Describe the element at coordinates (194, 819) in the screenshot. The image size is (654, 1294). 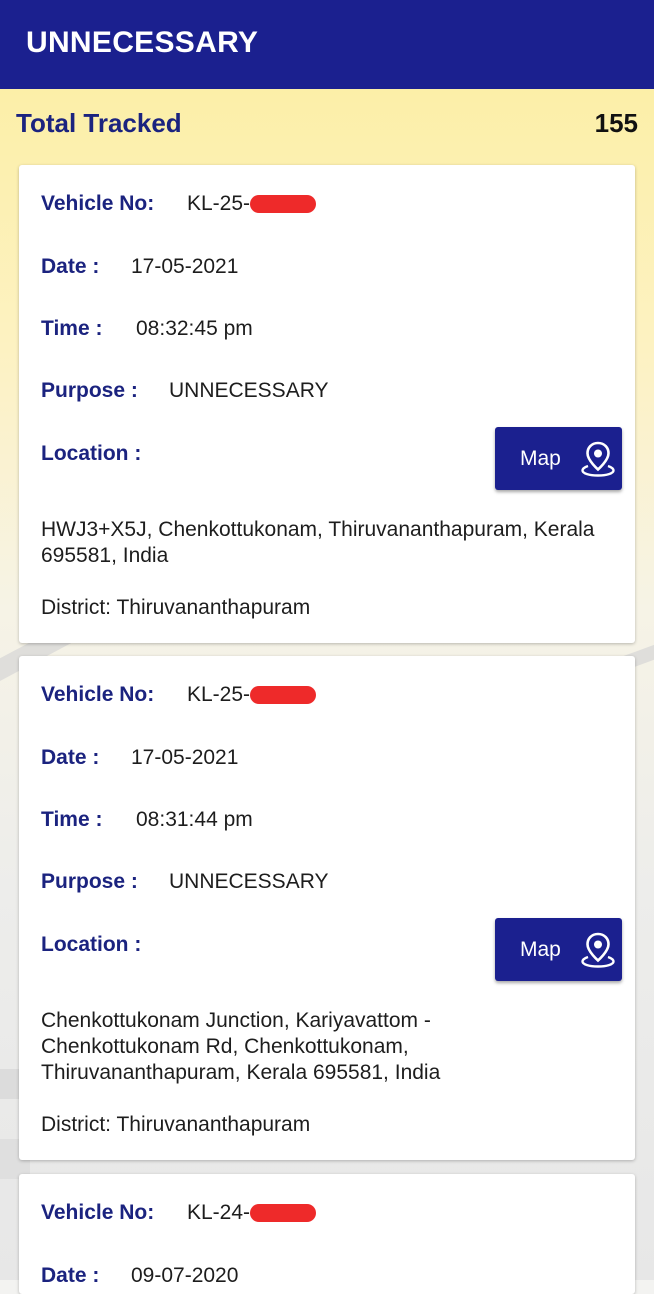
I see `time-value: 08:31:44 pm` at that location.